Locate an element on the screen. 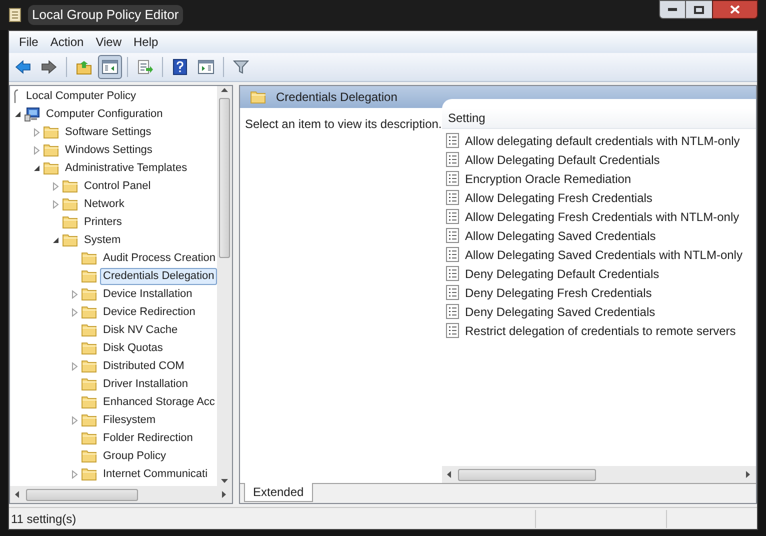  maximize-button is located at coordinates (699, 9).